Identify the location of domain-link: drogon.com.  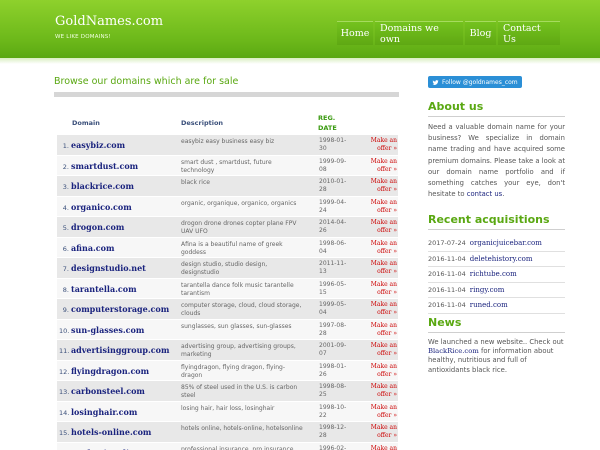
(97, 227).